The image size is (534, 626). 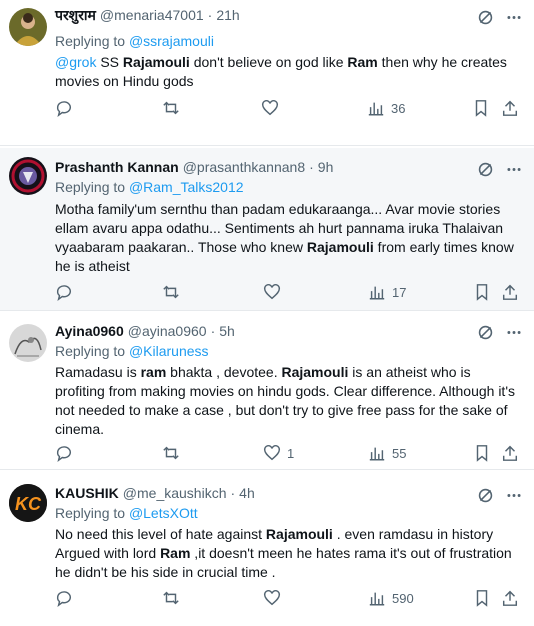 What do you see at coordinates (403, 598) in the screenshot?
I see `views-count: 590` at bounding box center [403, 598].